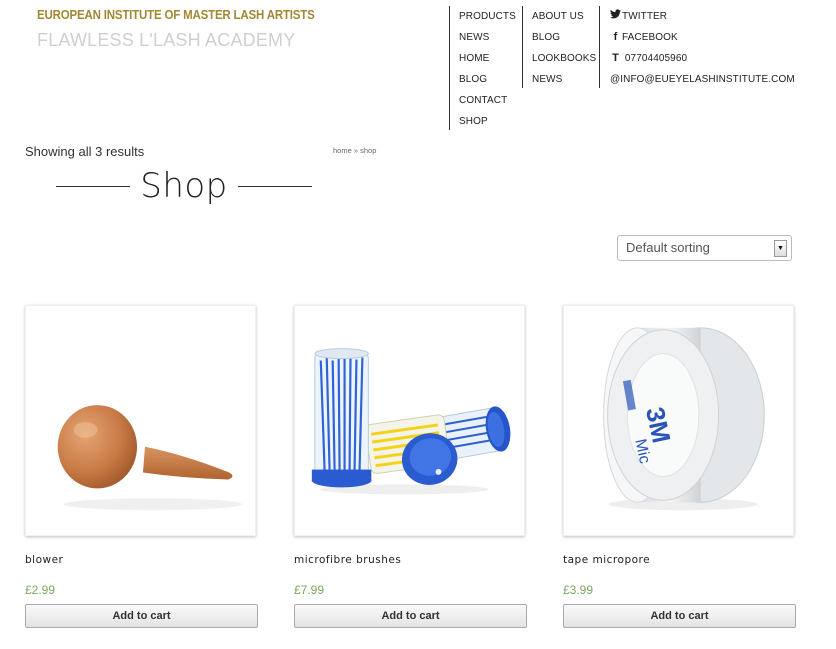 The height and width of the screenshot is (649, 836). I want to click on product-card: 3M Mic tape micropore £3.99 Add to cart, so click(679, 466).